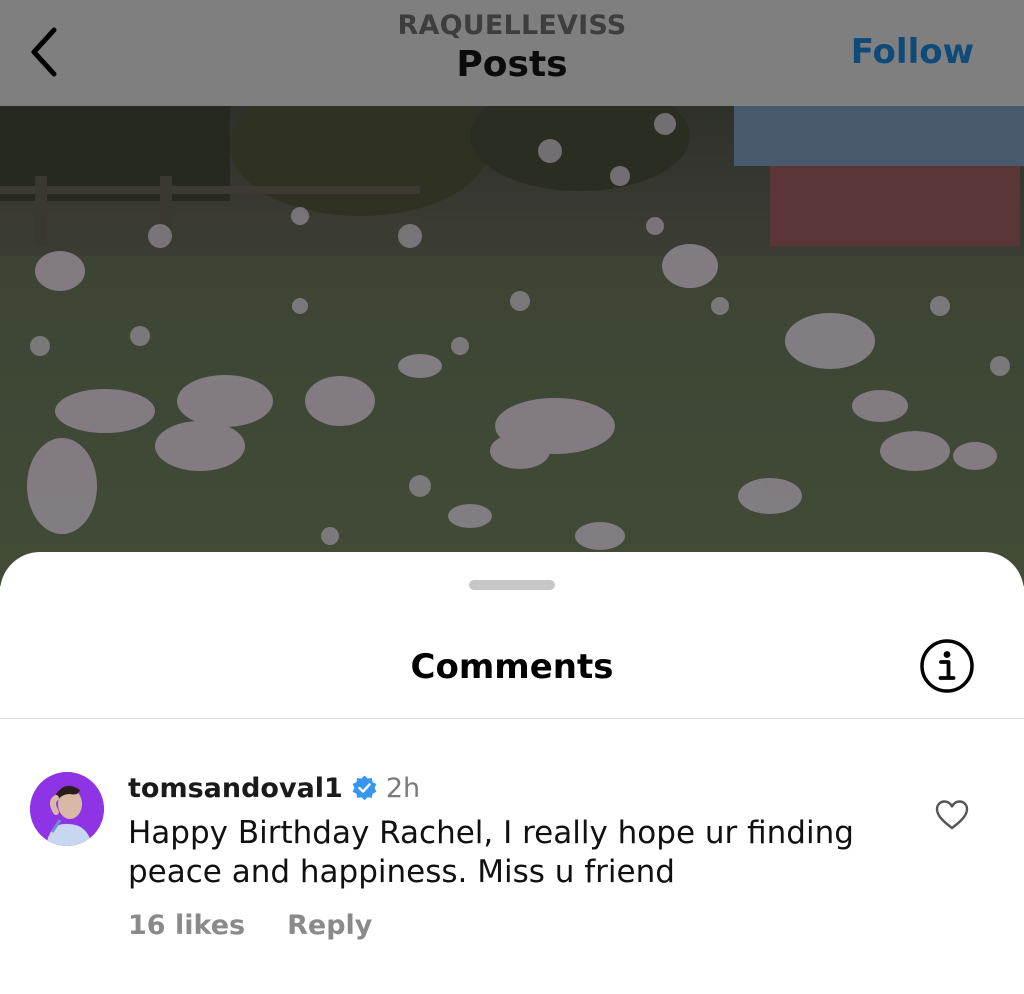  What do you see at coordinates (235, 788) in the screenshot?
I see `comment-username: tomsandoval1` at bounding box center [235, 788].